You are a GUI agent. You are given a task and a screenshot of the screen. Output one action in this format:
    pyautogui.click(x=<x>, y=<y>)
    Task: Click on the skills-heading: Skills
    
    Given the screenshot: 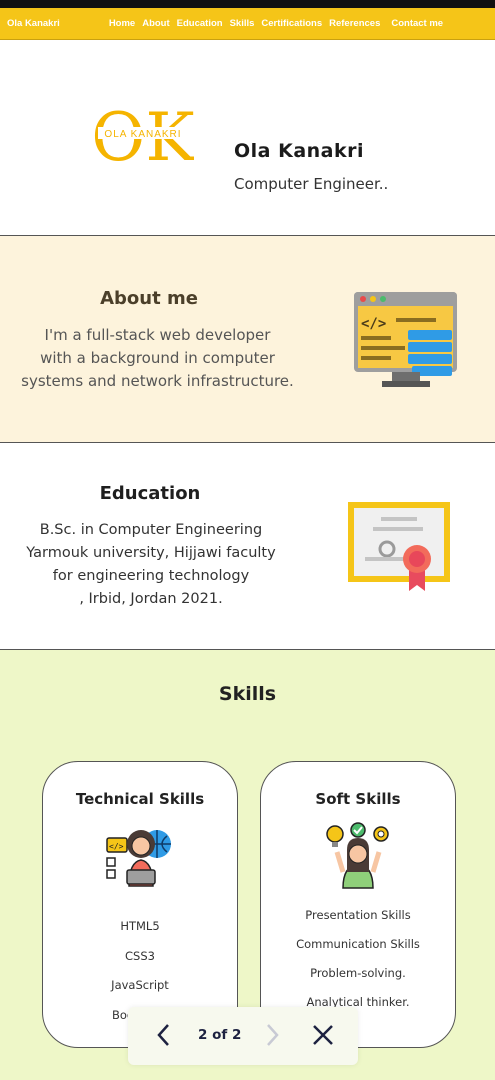 What is the action you would take?
    pyautogui.click(x=247, y=694)
    